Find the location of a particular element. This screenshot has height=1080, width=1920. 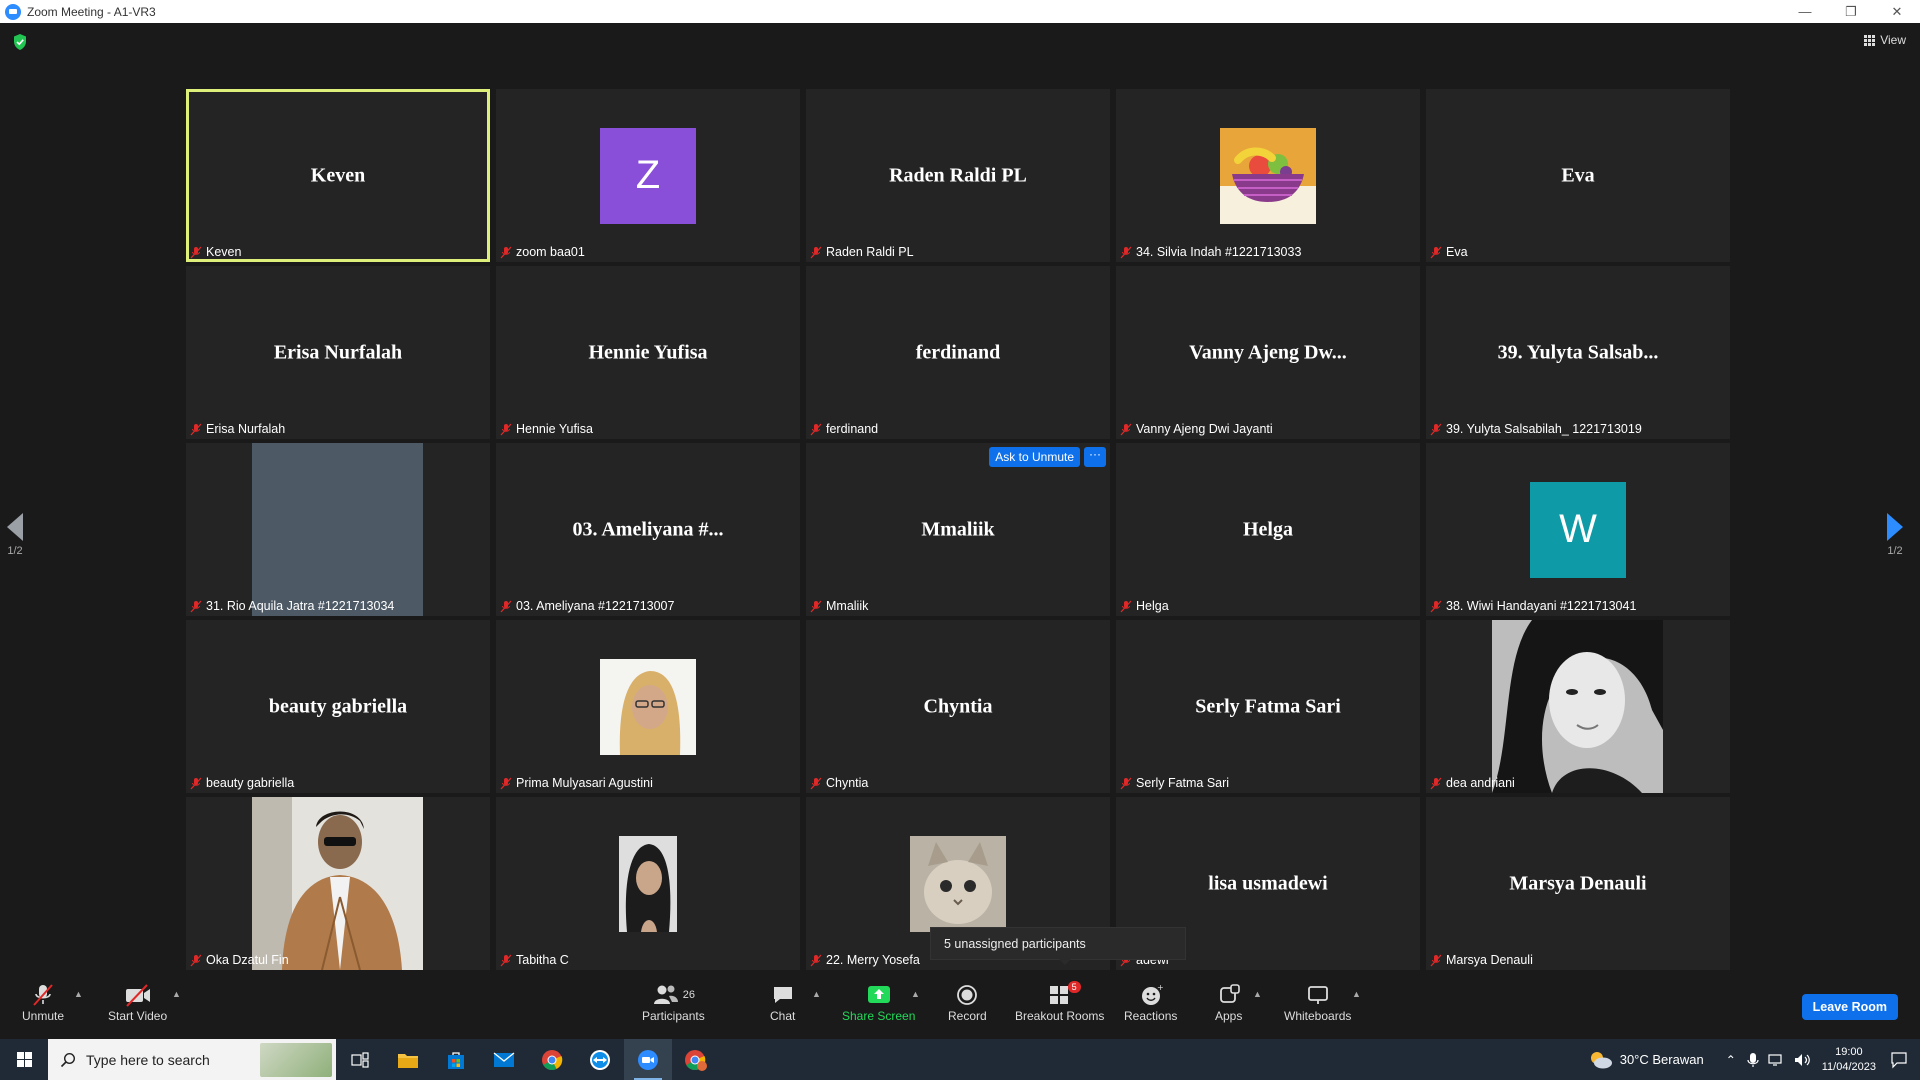

teamviewer-button is located at coordinates (600, 1059).